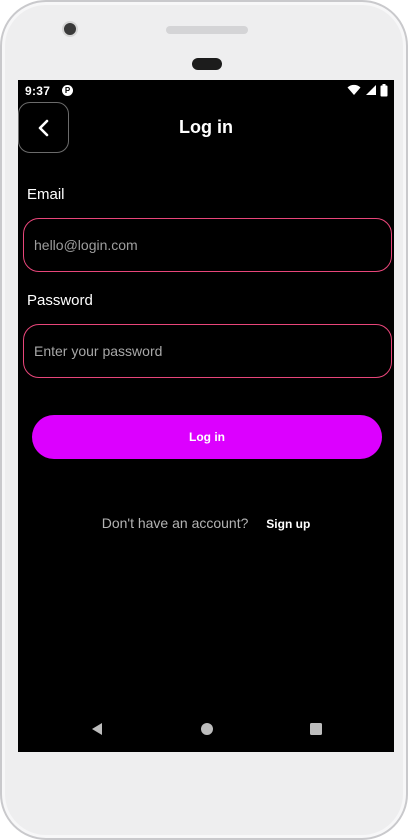 The height and width of the screenshot is (840, 408). What do you see at coordinates (207, 245) in the screenshot?
I see `email-field` at bounding box center [207, 245].